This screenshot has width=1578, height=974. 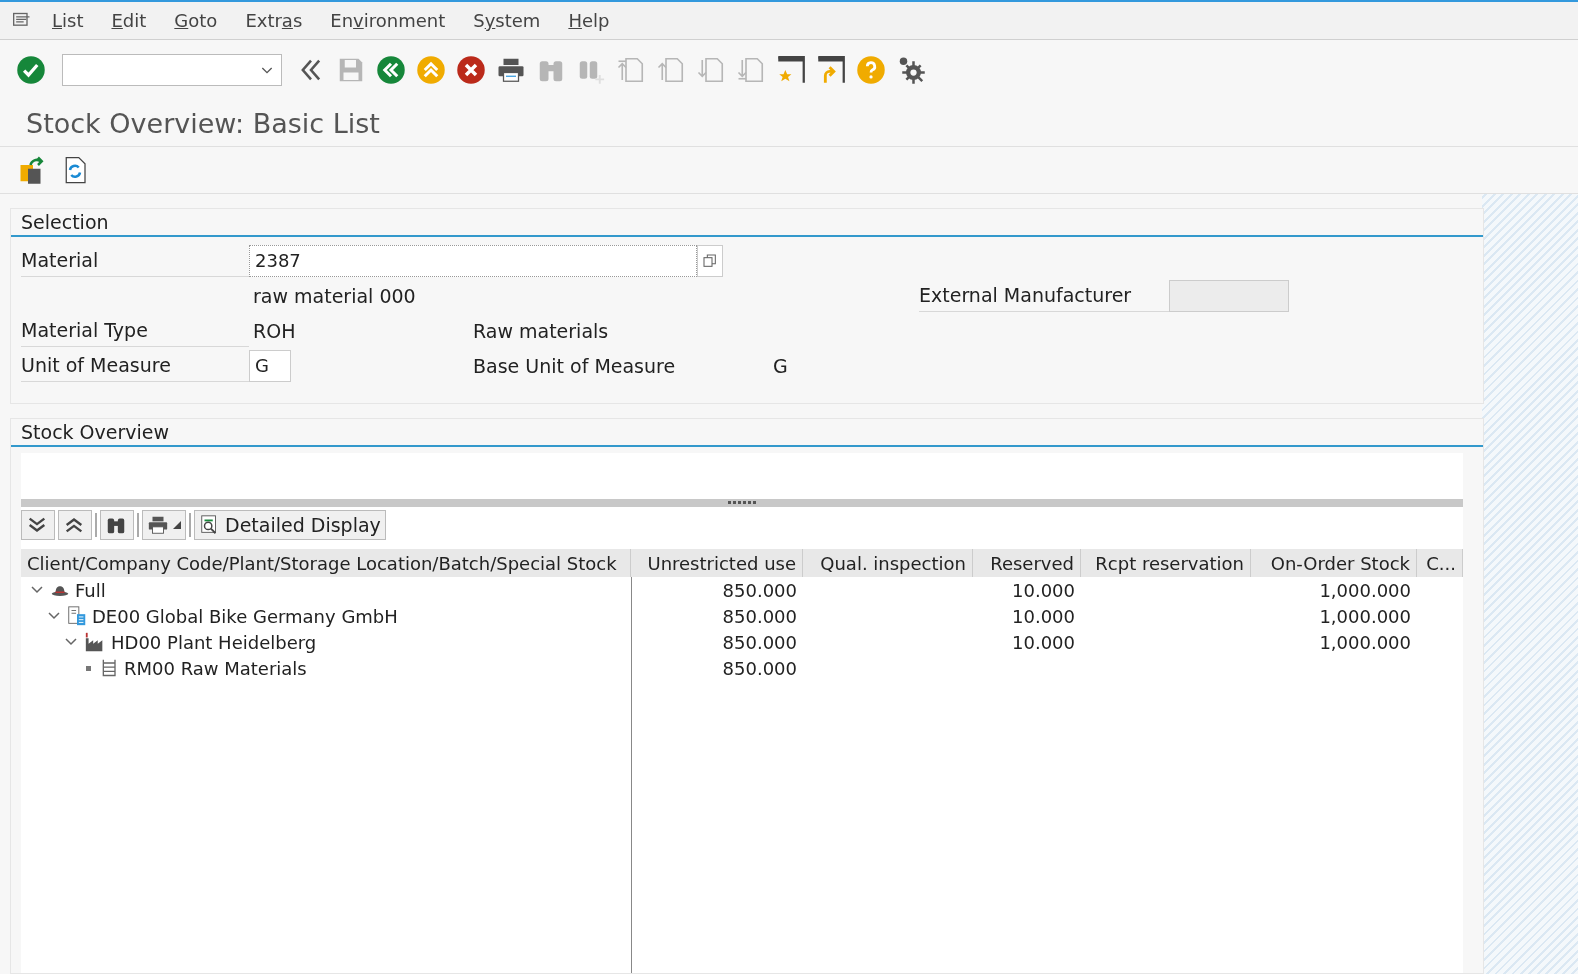 What do you see at coordinates (68, 20) in the screenshot?
I see `menu-item: List` at bounding box center [68, 20].